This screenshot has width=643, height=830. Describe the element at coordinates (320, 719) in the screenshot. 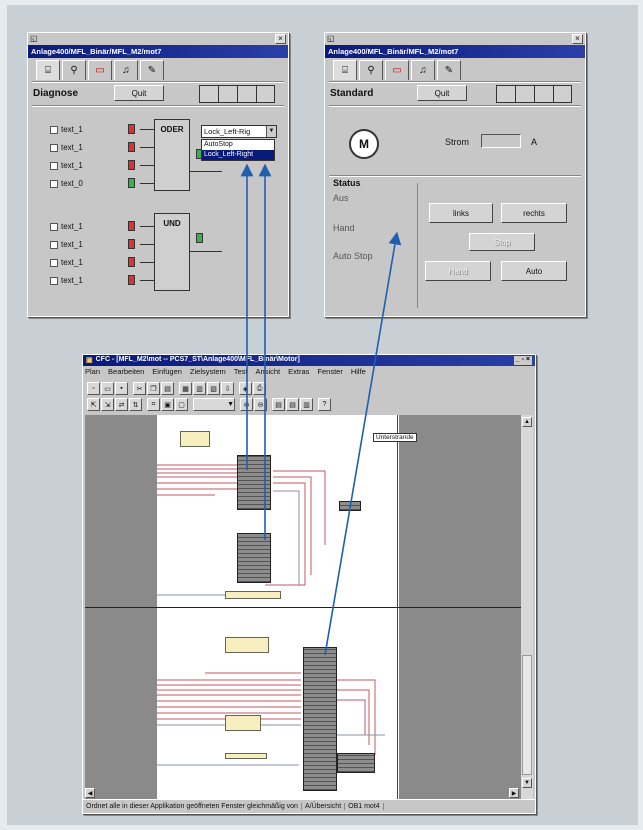

I see `function-block` at that location.